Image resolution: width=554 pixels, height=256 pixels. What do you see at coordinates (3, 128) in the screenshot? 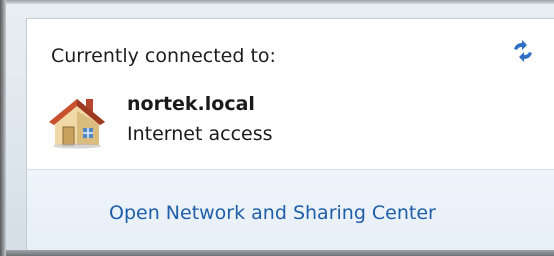
I see `window-edge-left` at bounding box center [3, 128].